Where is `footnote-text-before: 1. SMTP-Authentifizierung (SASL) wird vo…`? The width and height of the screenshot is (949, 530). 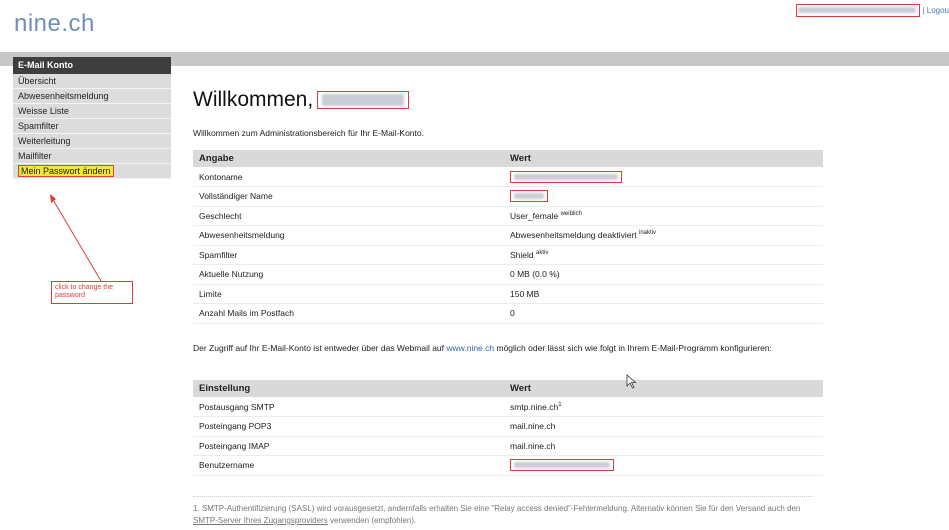
footnote-text-before: 1. SMTP-Authentifizierung (SASL) wird vo… is located at coordinates (497, 508).